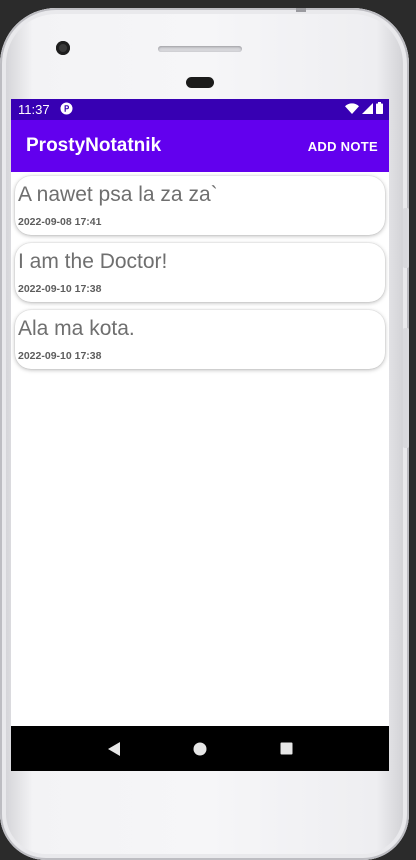  I want to click on battery-icon, so click(379, 109).